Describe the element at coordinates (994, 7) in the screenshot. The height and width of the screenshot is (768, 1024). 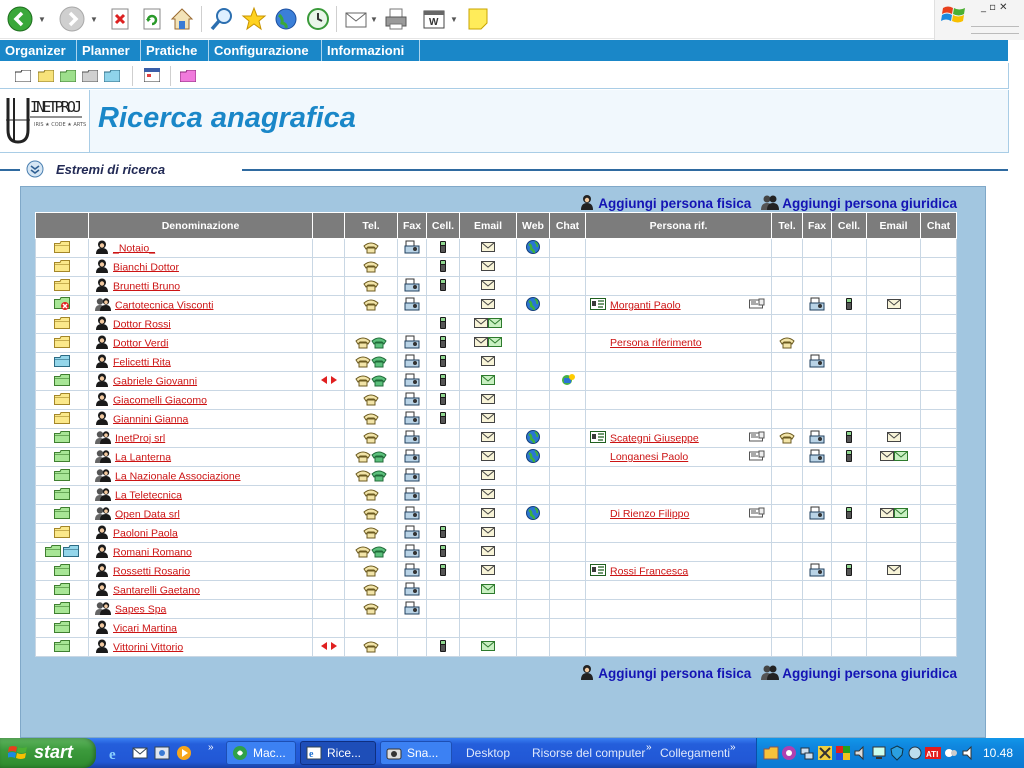
I see `window-controls: _ ▫ ✕` at that location.